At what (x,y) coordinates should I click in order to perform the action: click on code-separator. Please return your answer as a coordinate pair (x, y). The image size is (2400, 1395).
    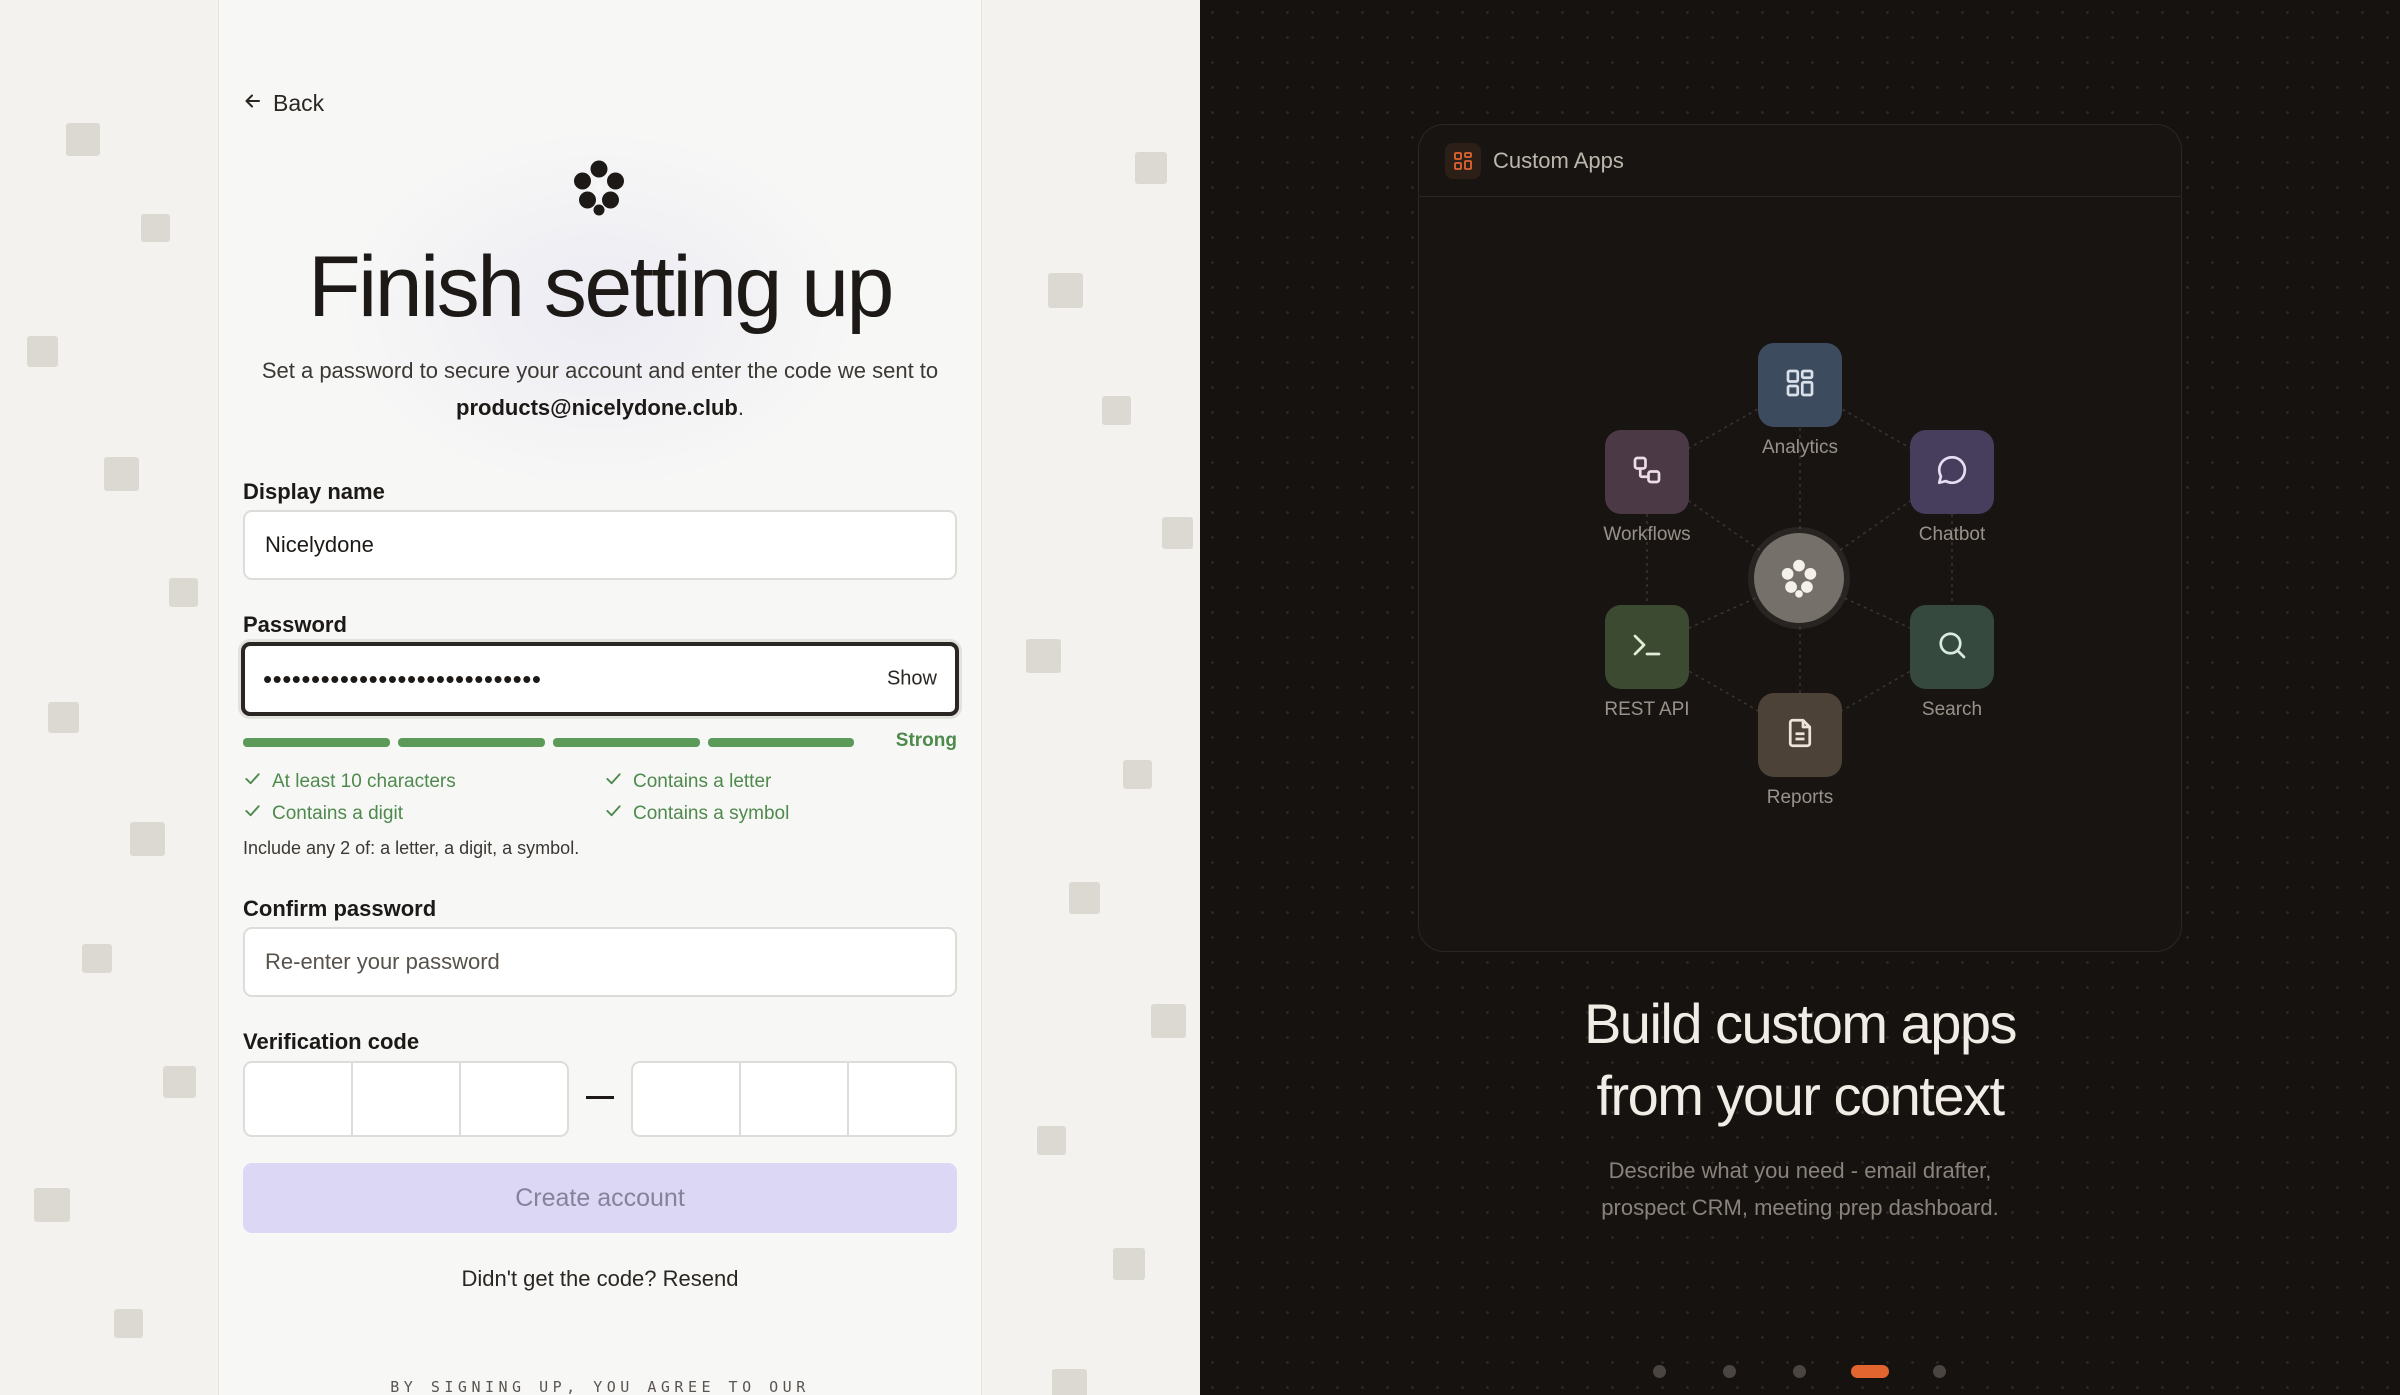
    Looking at the image, I should click on (600, 1097).